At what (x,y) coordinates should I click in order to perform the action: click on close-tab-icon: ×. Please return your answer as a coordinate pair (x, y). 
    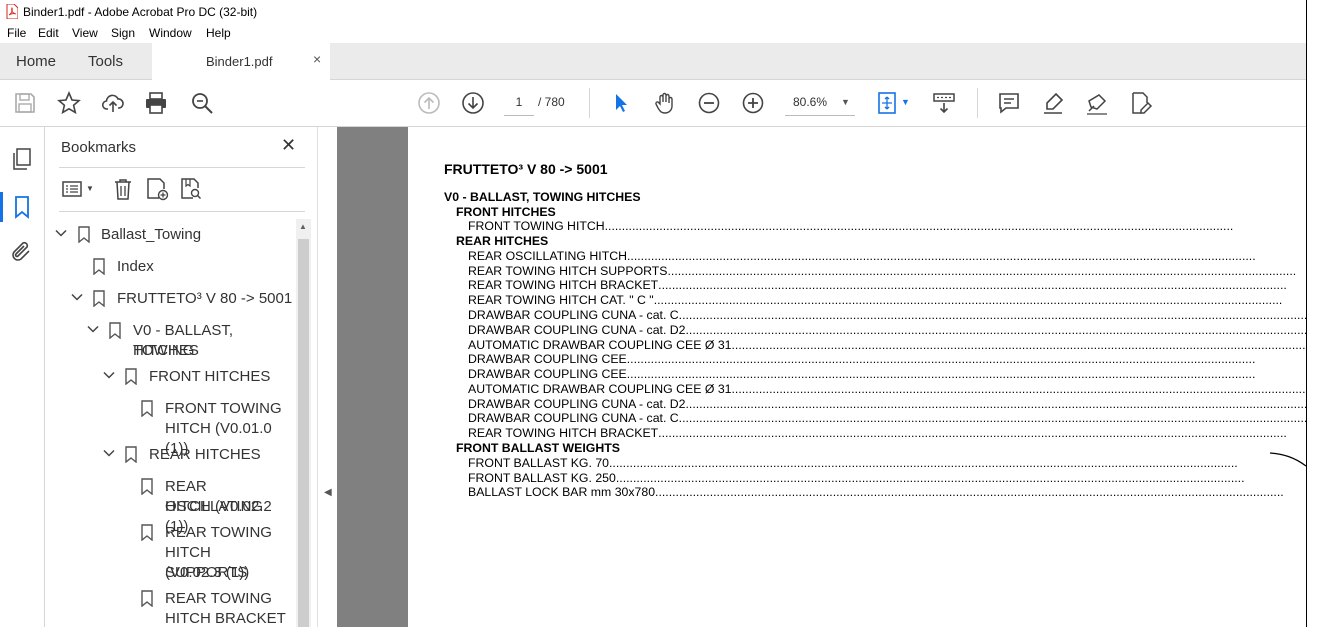
    Looking at the image, I should click on (317, 59).